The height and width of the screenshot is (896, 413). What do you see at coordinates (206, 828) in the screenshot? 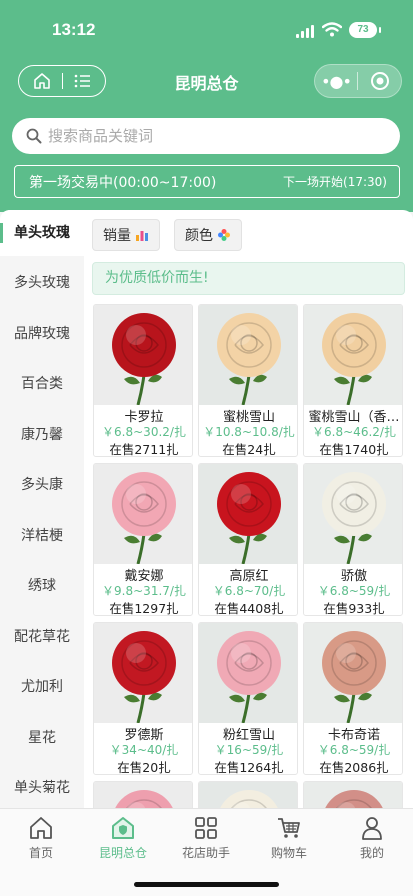
I see `grid-icon` at bounding box center [206, 828].